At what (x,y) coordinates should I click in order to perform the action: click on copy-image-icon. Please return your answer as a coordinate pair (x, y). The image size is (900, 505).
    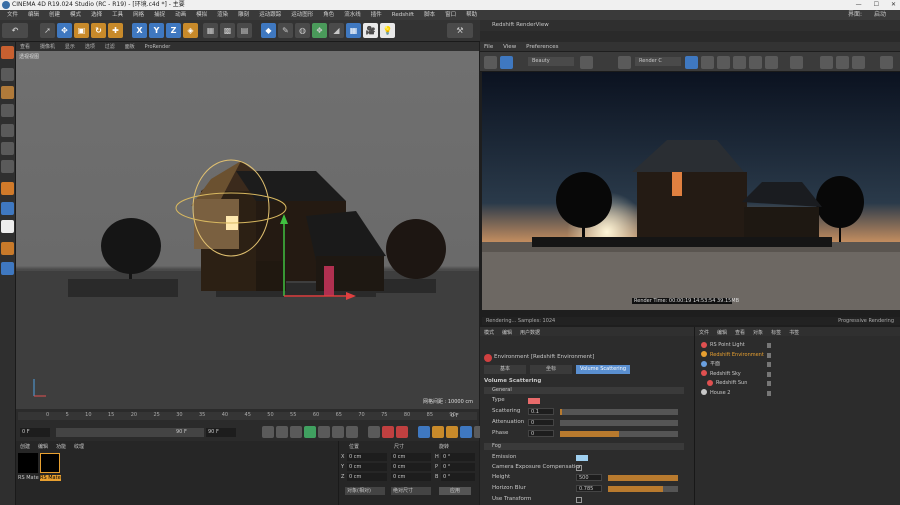
    Looking at the image, I should click on (842, 62).